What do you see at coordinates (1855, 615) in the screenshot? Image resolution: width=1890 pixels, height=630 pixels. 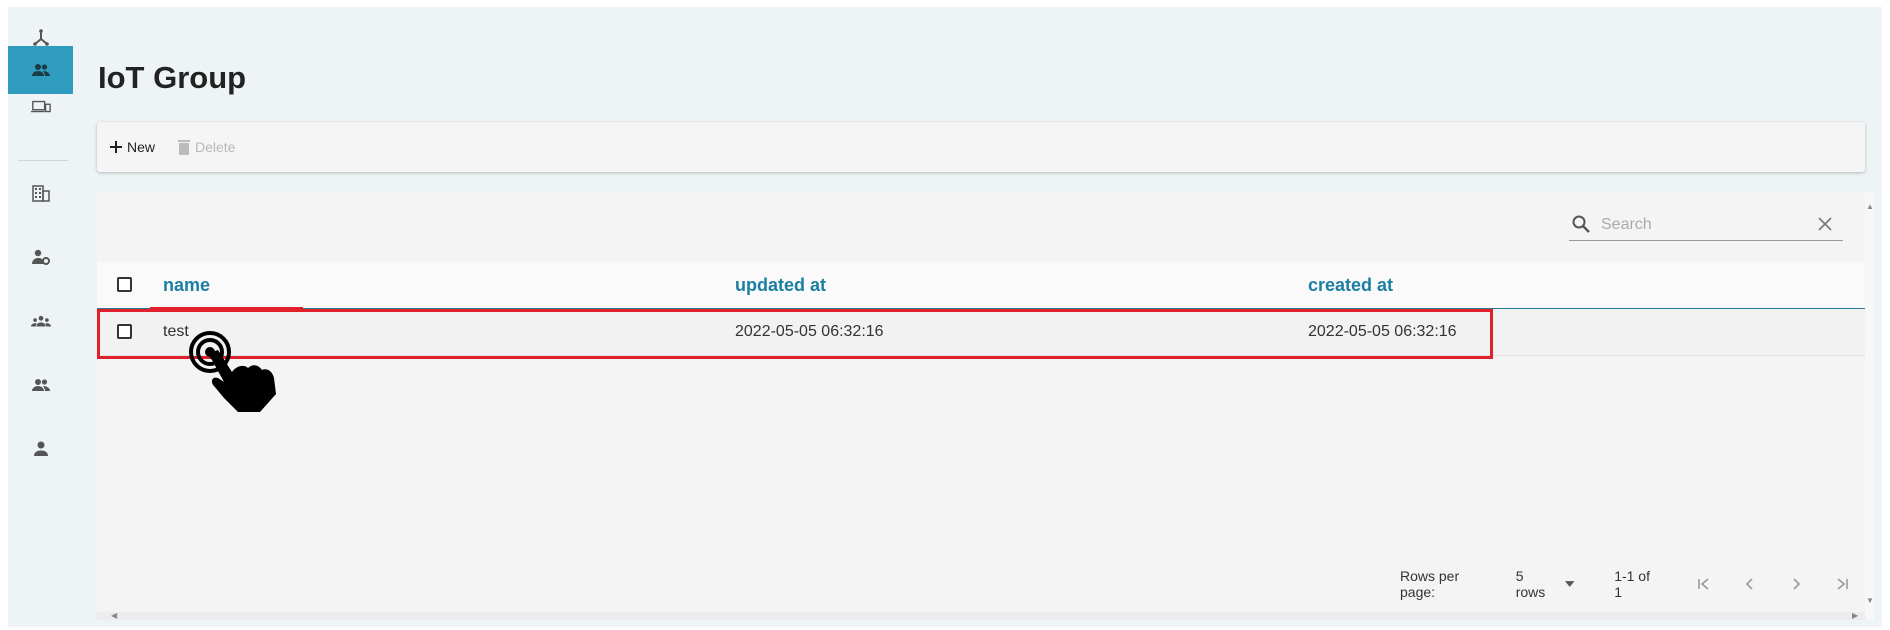 I see `scroll-right-icon: ▶` at bounding box center [1855, 615].